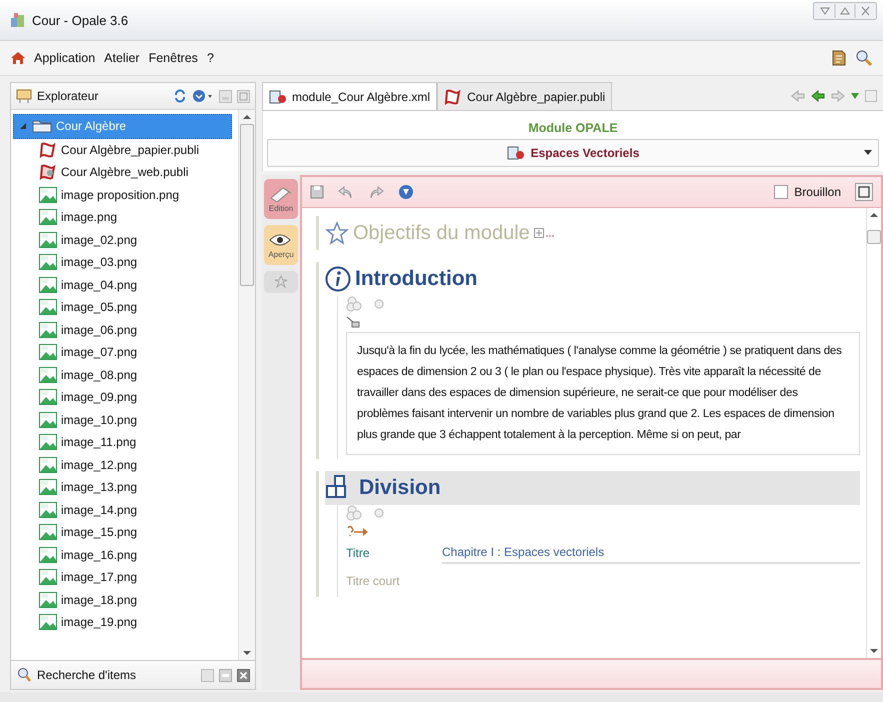 The image size is (883, 702). Describe the element at coordinates (124, 397) in the screenshot. I see `tree-item: image_09.png` at that location.